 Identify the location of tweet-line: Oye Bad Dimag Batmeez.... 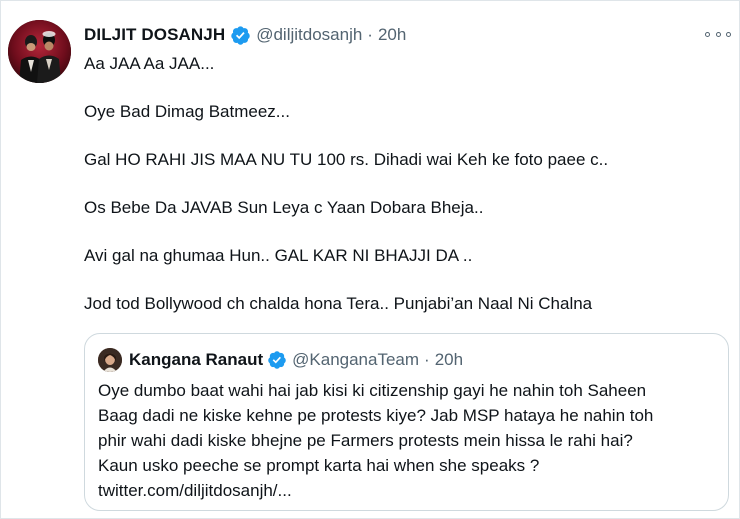
(187, 111).